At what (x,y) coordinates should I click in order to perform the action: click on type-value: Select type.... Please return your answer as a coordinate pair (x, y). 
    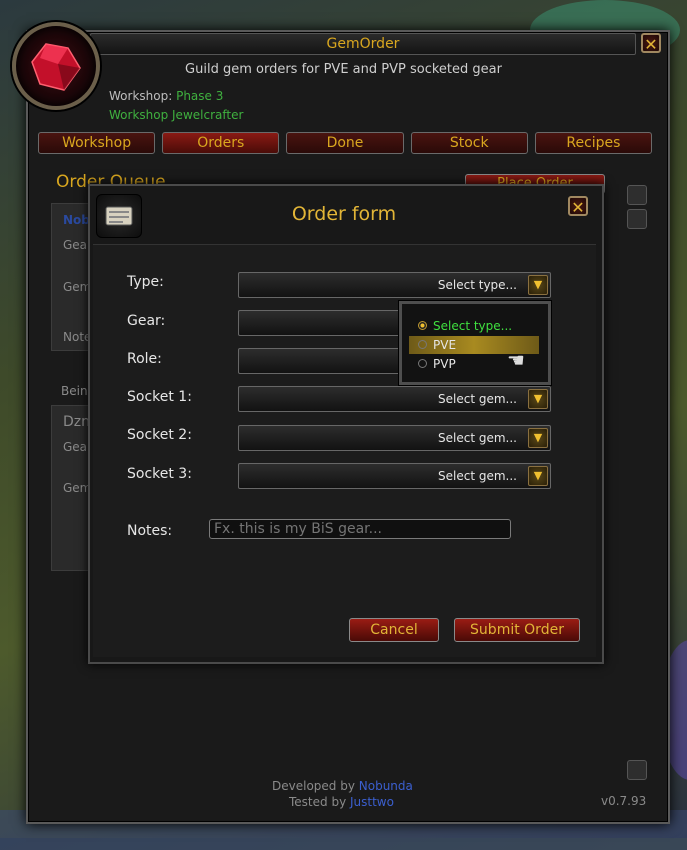
    Looking at the image, I should click on (477, 285).